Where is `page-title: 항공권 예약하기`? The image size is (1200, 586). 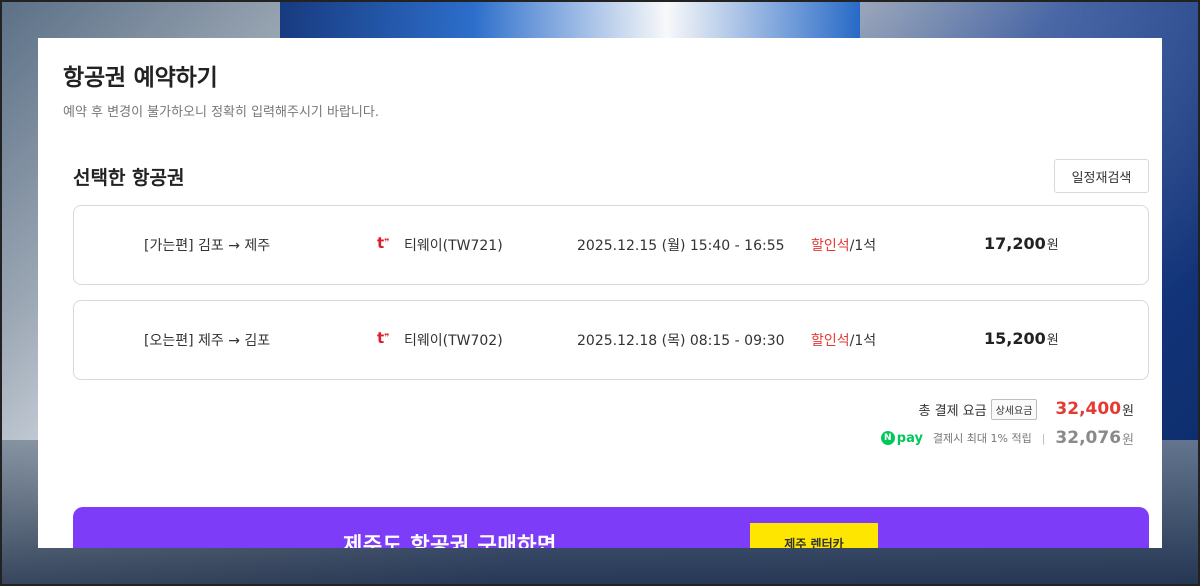
page-title: 항공권 예약하기 is located at coordinates (140, 78).